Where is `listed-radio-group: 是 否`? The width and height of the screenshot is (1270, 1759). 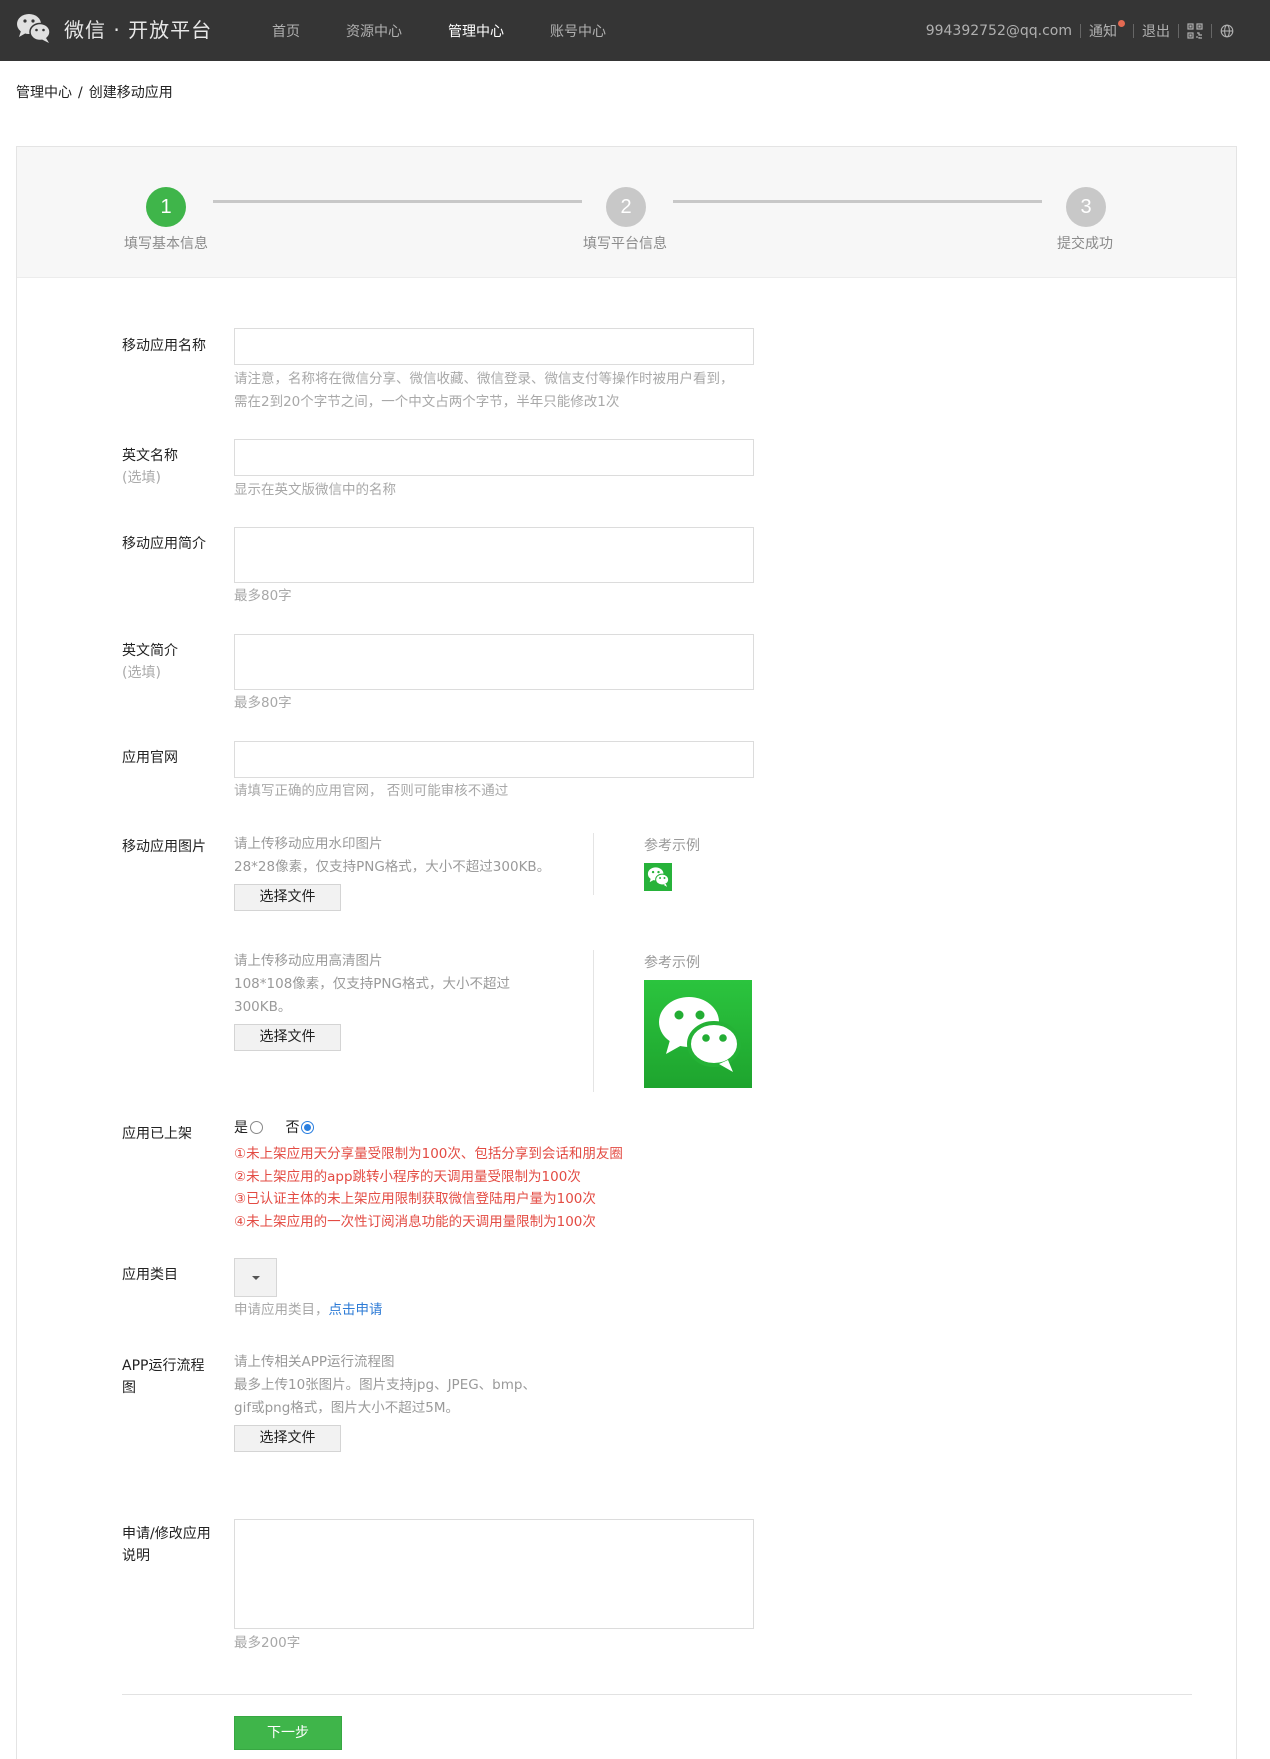
listed-radio-group: 是 否 is located at coordinates (274, 1127).